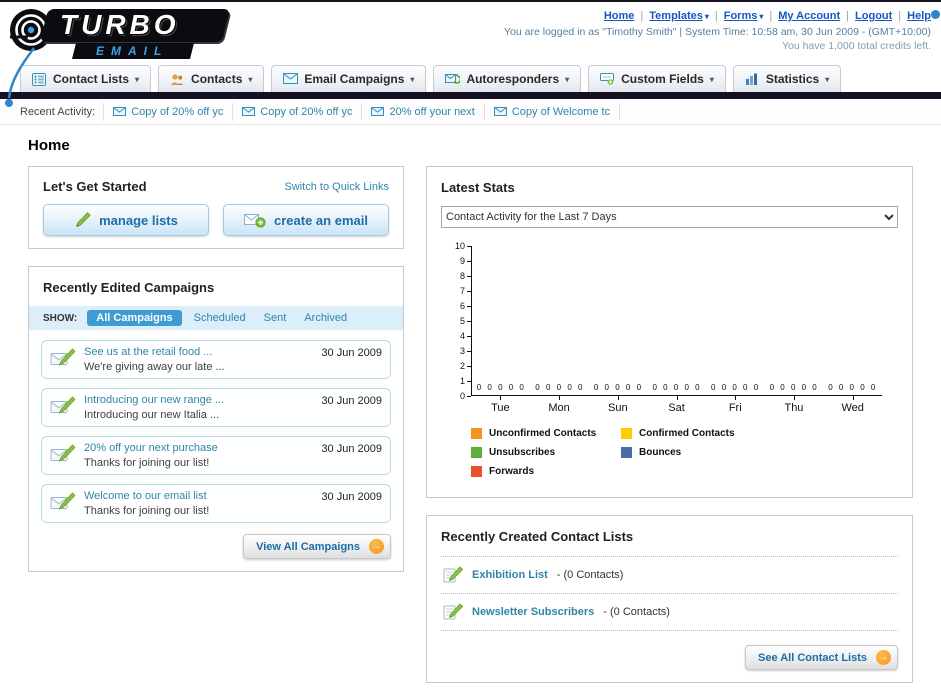 The height and width of the screenshot is (700, 941). I want to click on latest-stats-title: Latest Stats, so click(478, 187).